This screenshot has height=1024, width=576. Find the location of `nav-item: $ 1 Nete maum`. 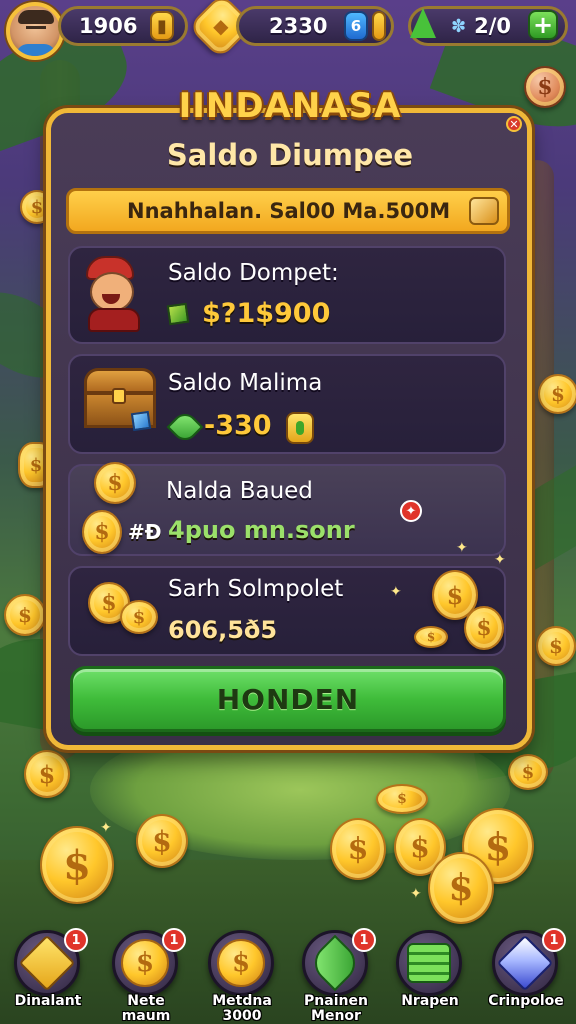

nav-item: $ 1 Nete maum is located at coordinates (146, 974).